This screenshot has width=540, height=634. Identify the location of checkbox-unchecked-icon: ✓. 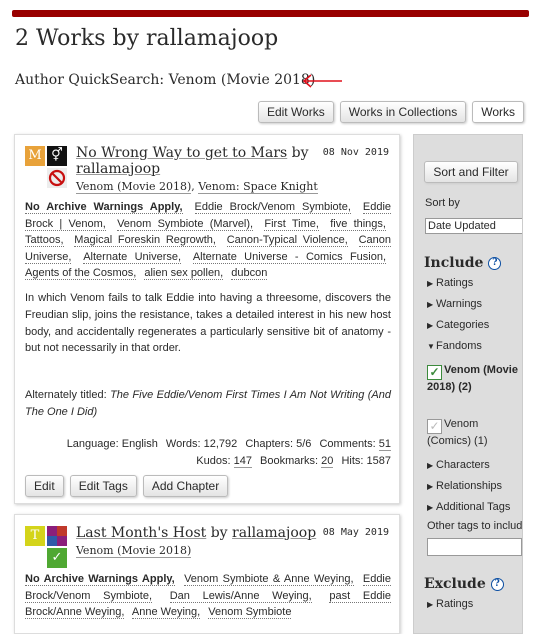
(434, 426).